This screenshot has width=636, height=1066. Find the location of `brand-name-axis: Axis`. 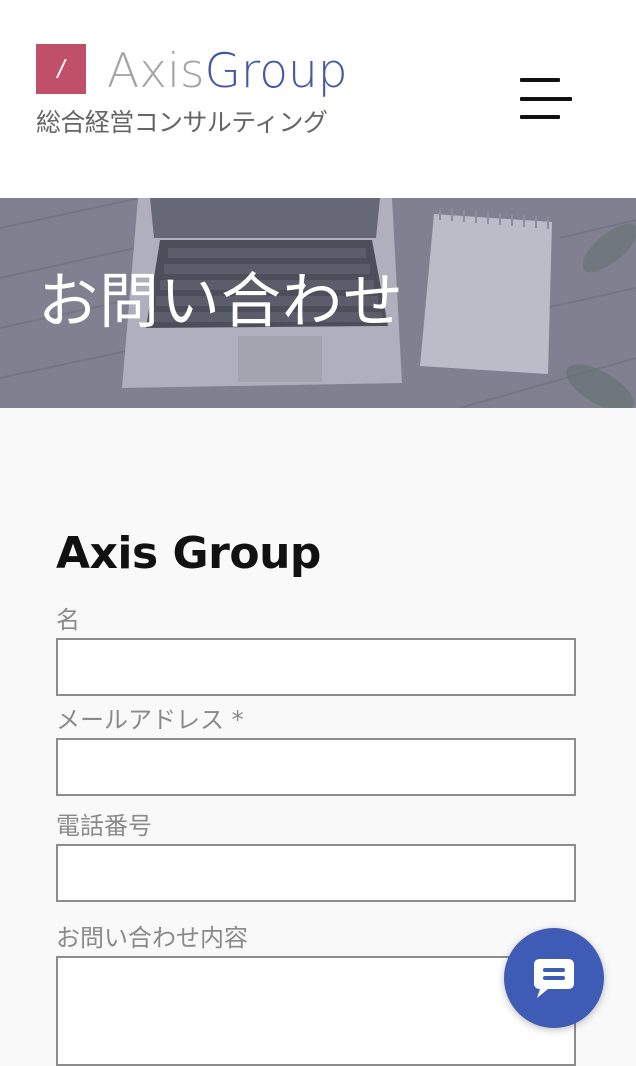

brand-name-axis: Axis is located at coordinates (156, 71).